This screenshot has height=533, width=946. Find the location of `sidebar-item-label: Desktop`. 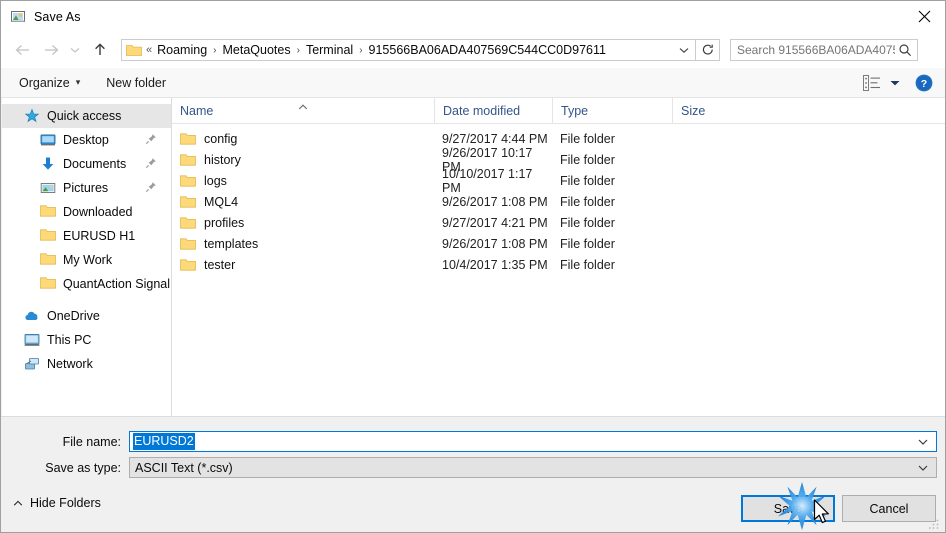

sidebar-item-label: Desktop is located at coordinates (86, 140).